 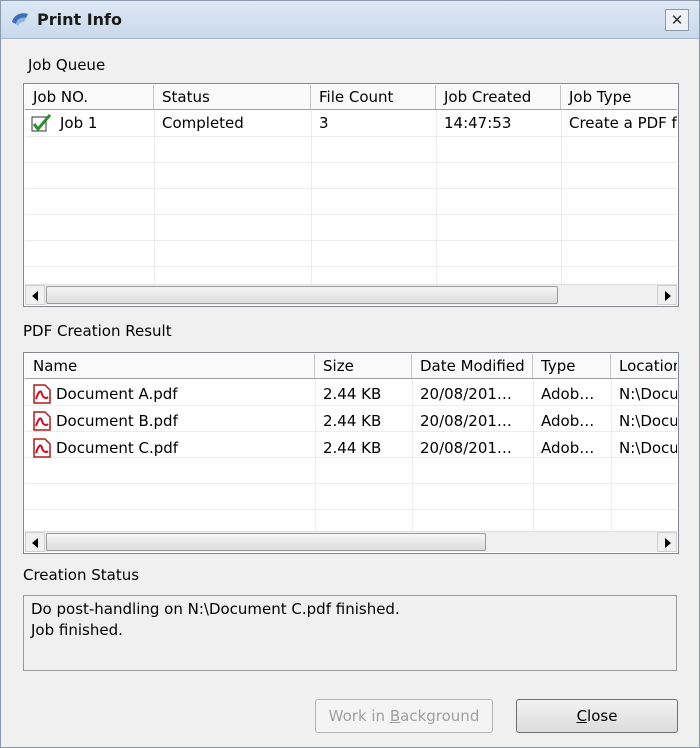 I want to click on column-header-size: Size, so click(x=363, y=366).